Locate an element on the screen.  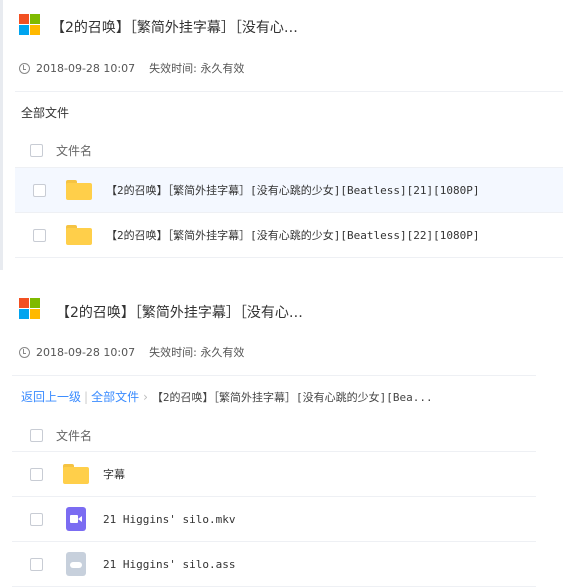
file-name: 21 Higgins' silo.mkv is located at coordinates (169, 519).